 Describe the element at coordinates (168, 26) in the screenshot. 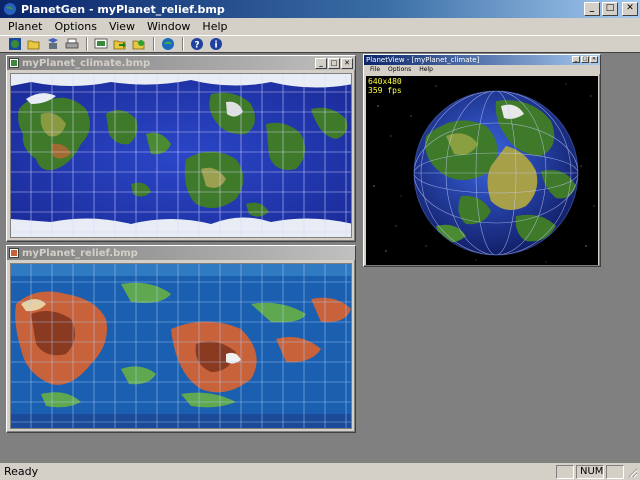

I see `menu-window: Window` at that location.